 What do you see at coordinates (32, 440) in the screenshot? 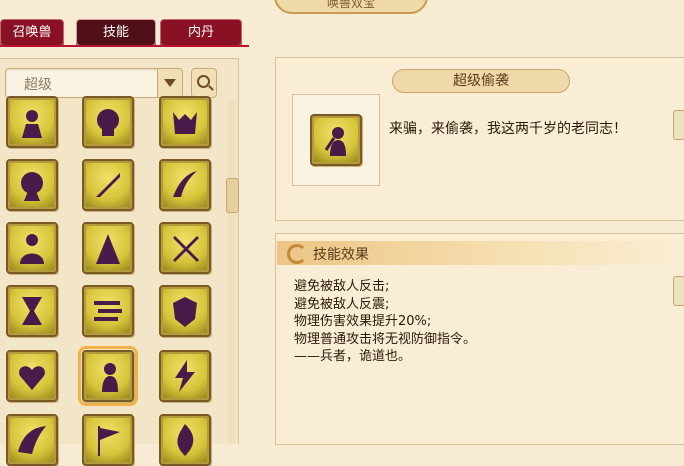
I see `wing-icon` at bounding box center [32, 440].